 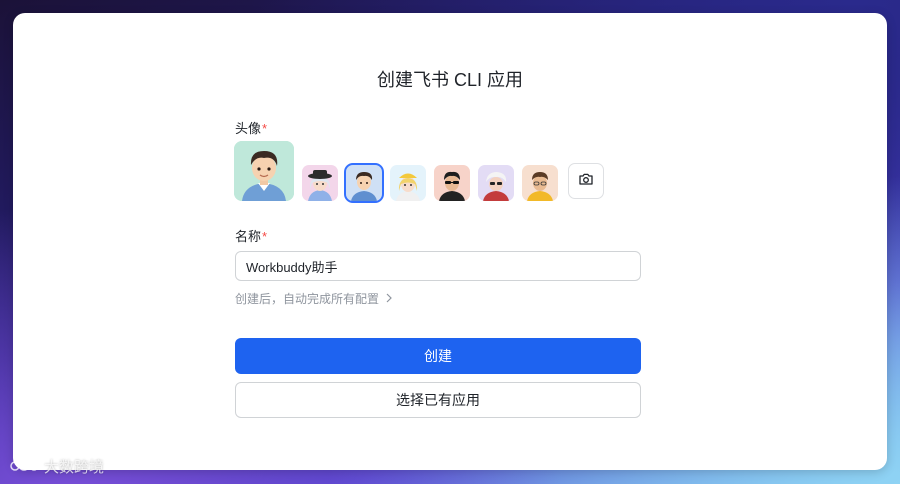 I want to click on watermark: 大数跨境, so click(x=57, y=466).